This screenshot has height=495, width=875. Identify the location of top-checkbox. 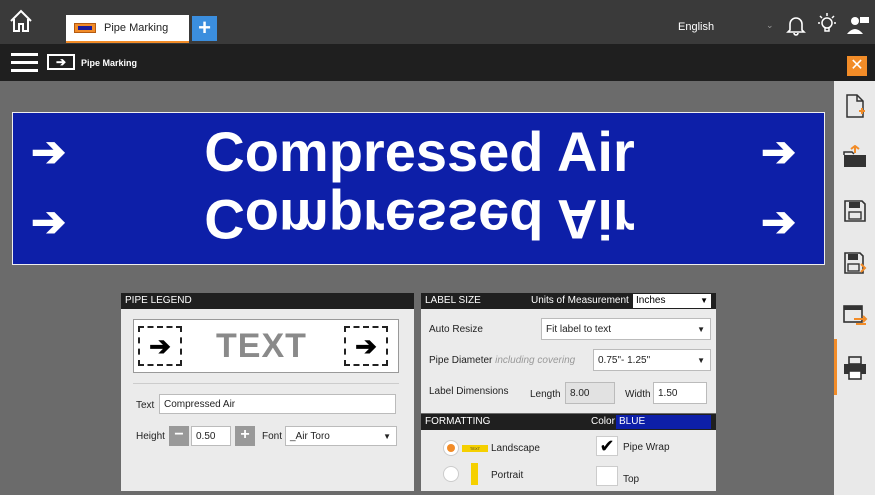
(607, 476).